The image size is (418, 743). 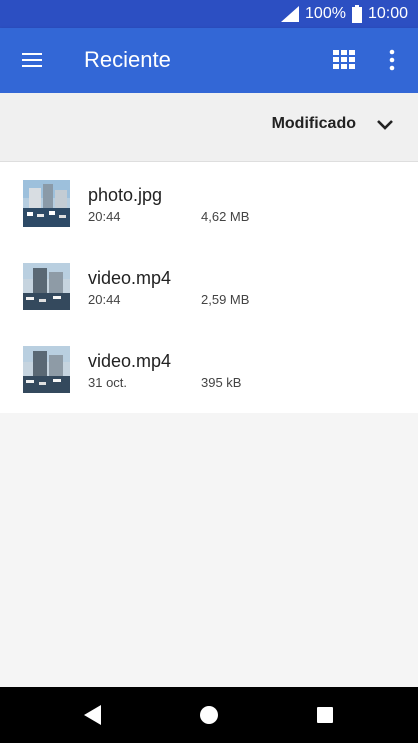 I want to click on page-title: Reciente, so click(x=127, y=59).